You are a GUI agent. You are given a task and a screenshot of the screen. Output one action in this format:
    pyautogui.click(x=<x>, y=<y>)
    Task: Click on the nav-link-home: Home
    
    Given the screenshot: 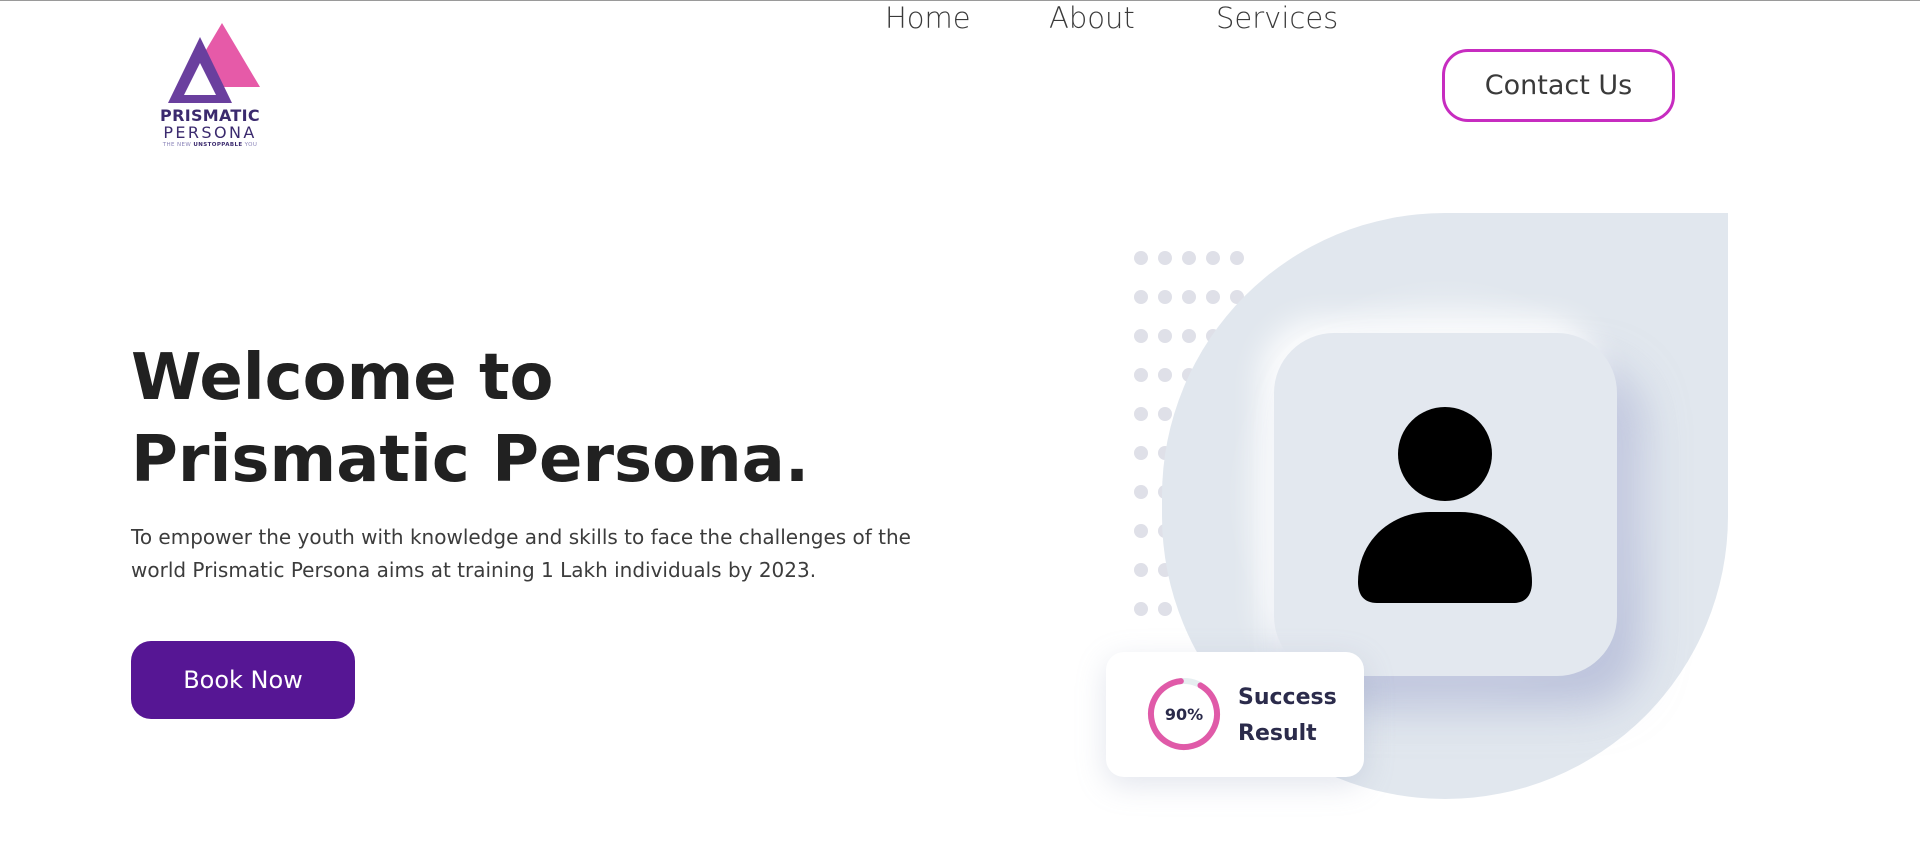 What is the action you would take?
    pyautogui.click(x=928, y=18)
    